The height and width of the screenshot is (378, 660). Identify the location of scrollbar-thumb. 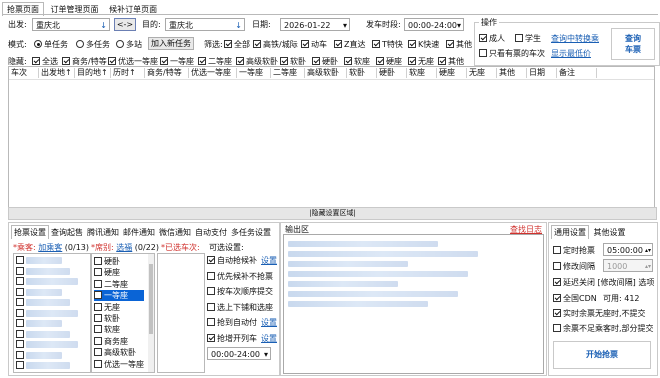
(151, 299).